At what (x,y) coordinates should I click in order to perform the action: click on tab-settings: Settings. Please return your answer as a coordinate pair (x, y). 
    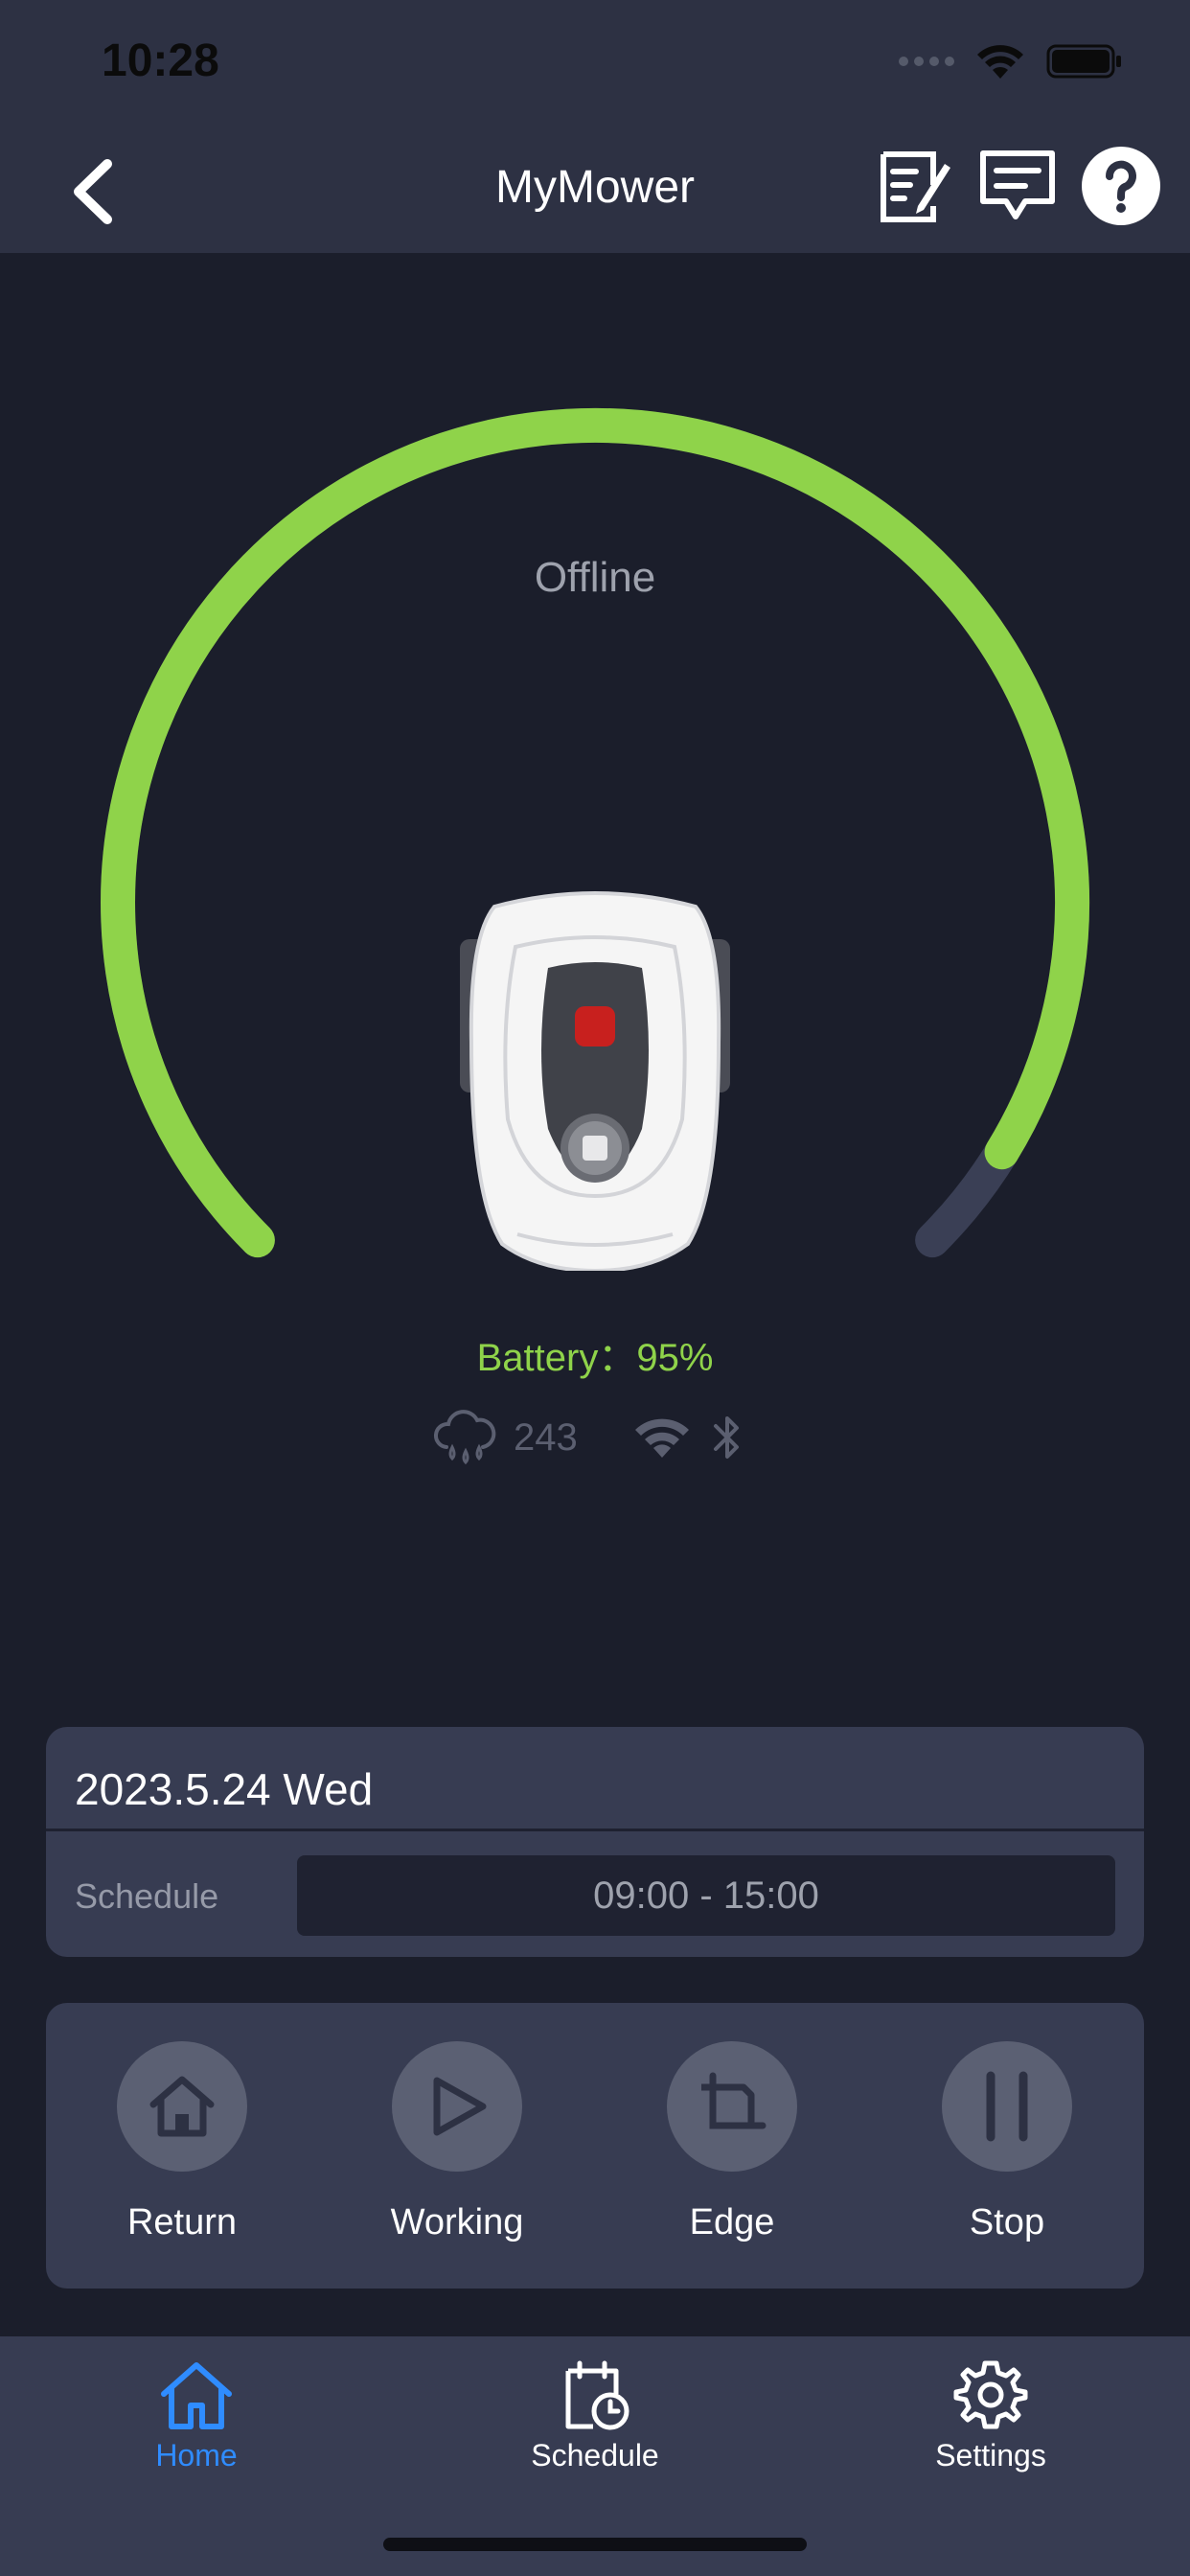
    Looking at the image, I should click on (990, 2415).